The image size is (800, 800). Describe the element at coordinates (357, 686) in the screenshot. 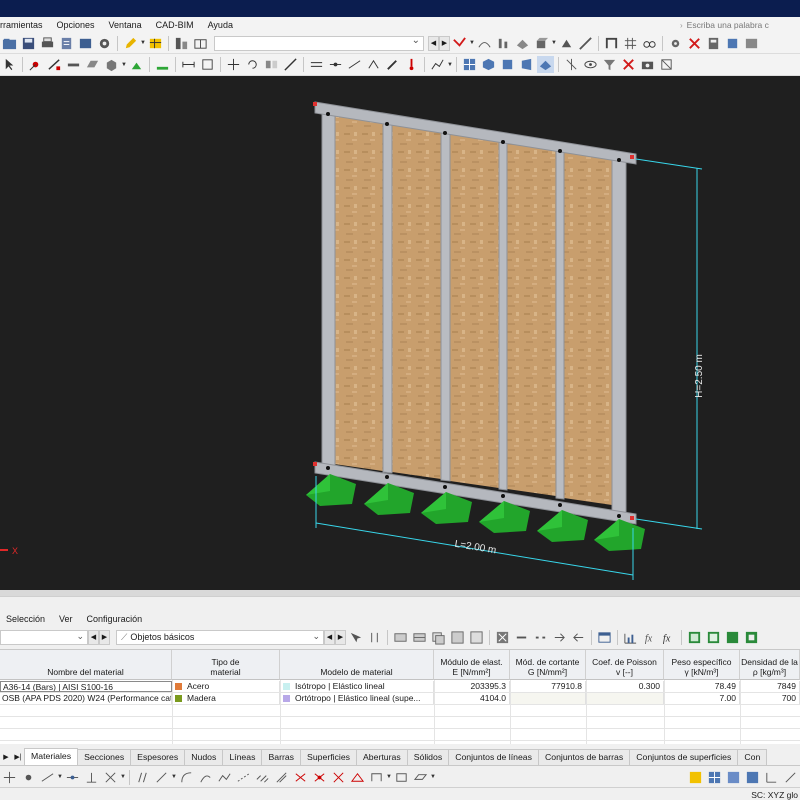

I see `cell-material-model: Isótropo | Elástico lineal` at that location.